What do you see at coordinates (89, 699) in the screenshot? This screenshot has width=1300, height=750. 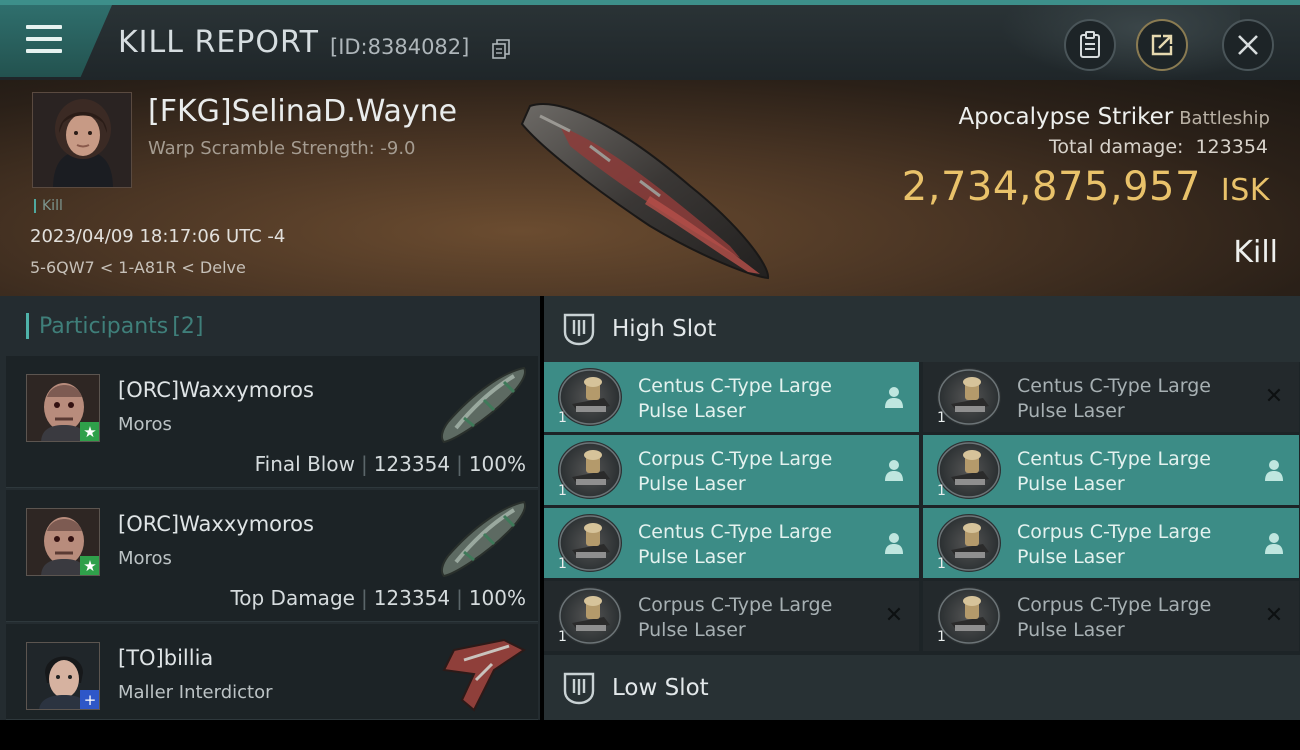 I see `plus-badge-icon: +` at bounding box center [89, 699].